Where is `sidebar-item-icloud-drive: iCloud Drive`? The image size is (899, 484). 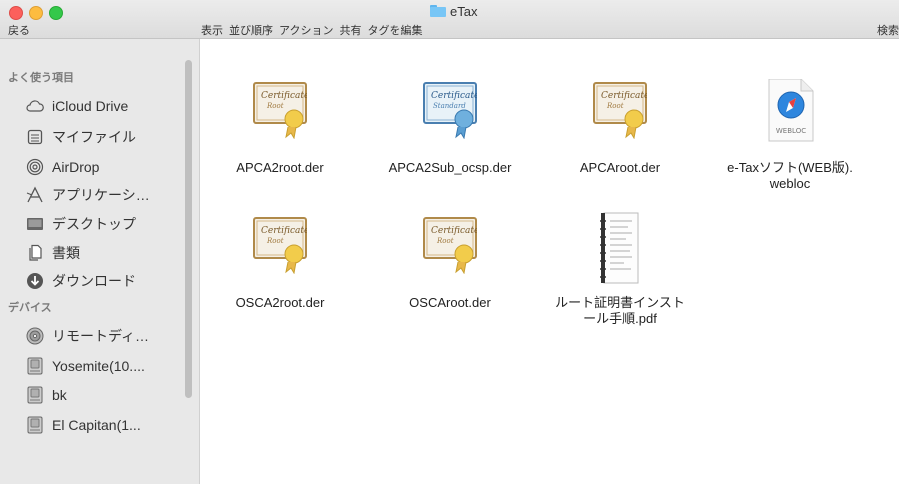
sidebar-item-icloud-drive: iCloud Drive is located at coordinates (105, 106).